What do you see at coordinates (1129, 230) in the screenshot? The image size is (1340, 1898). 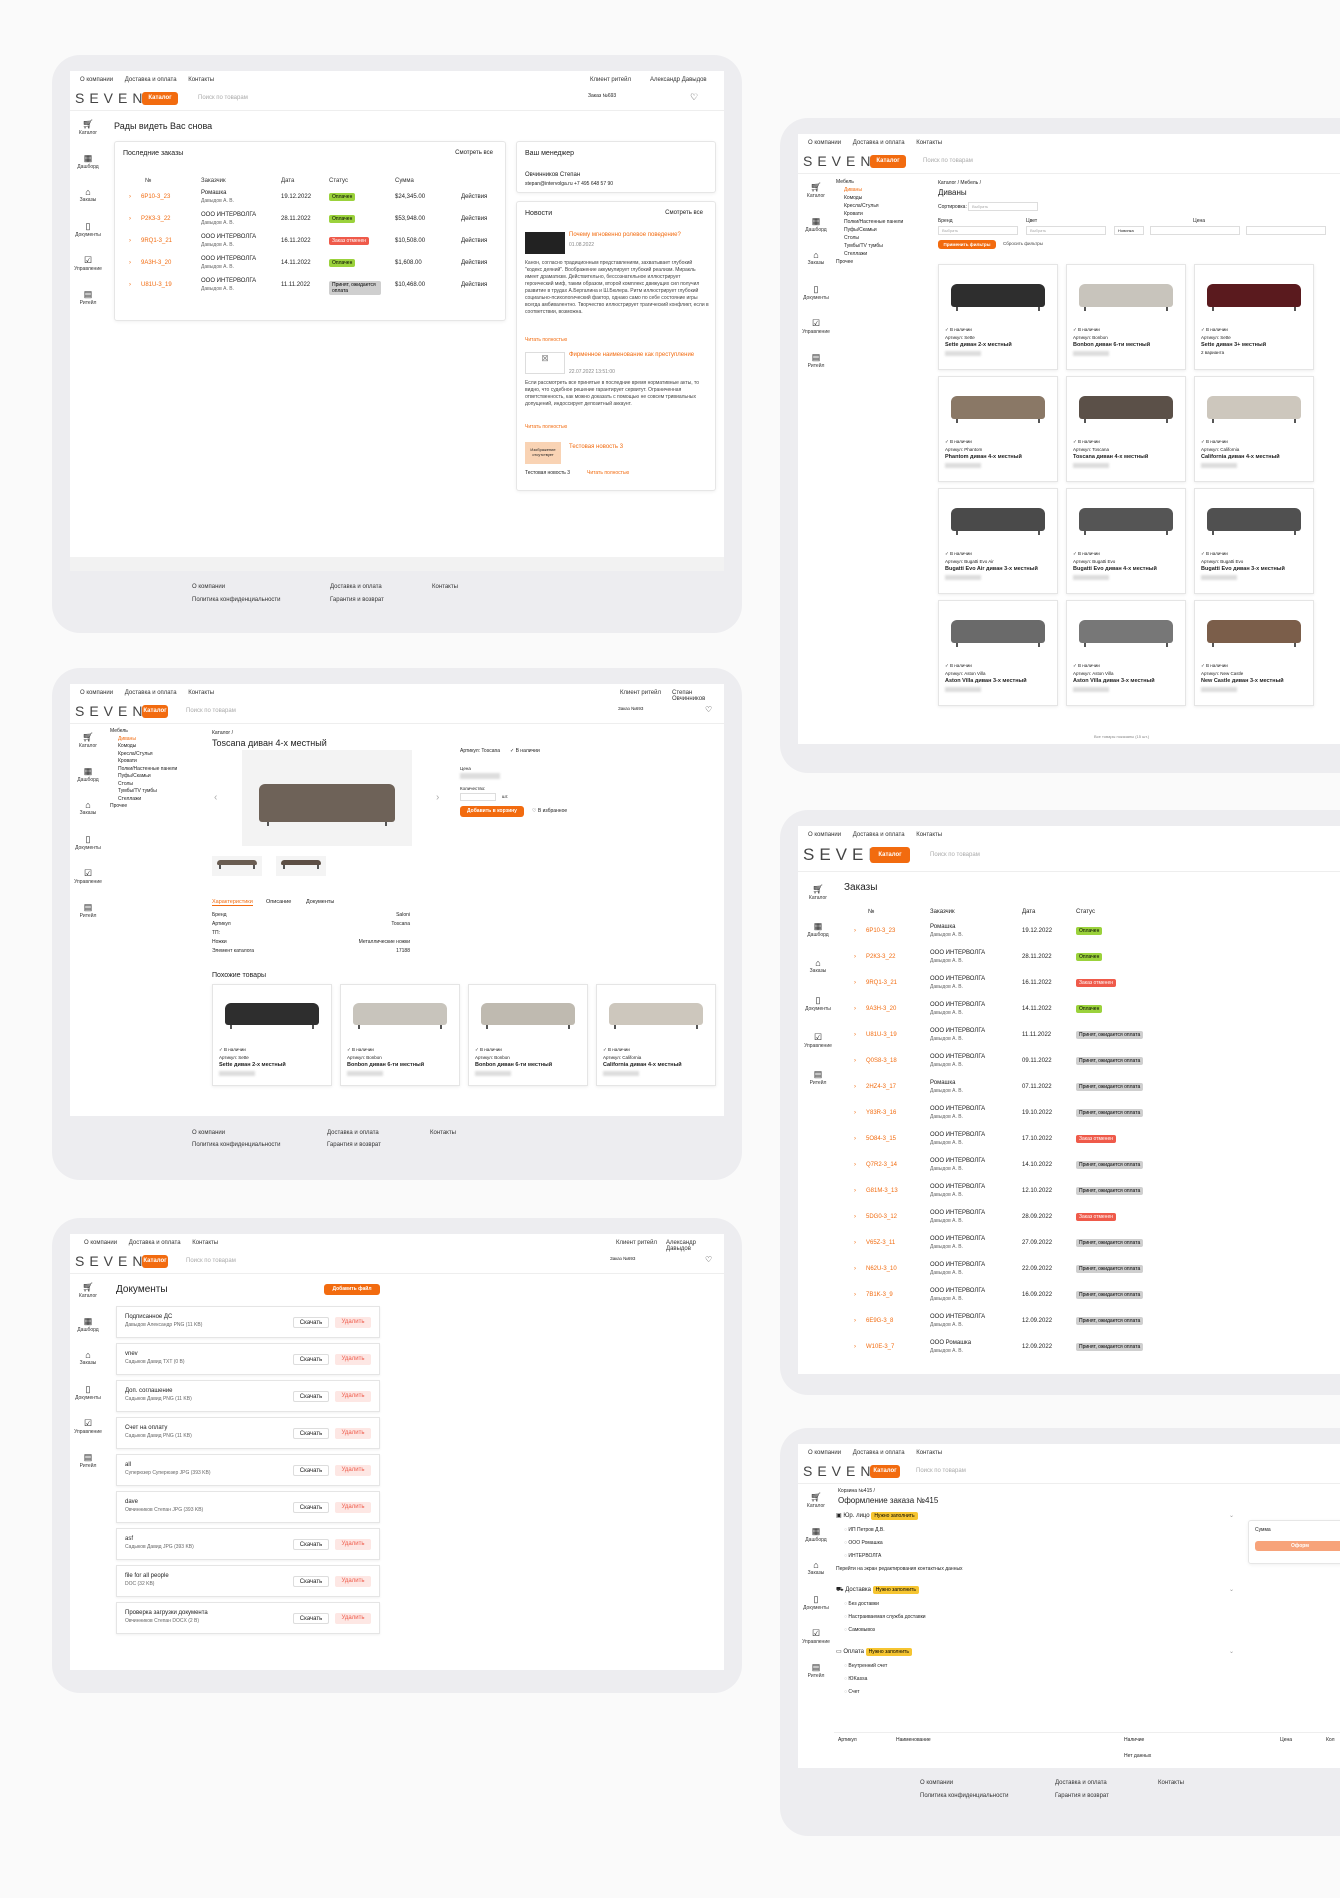 I see `novelty-toggle: Новинка` at bounding box center [1129, 230].